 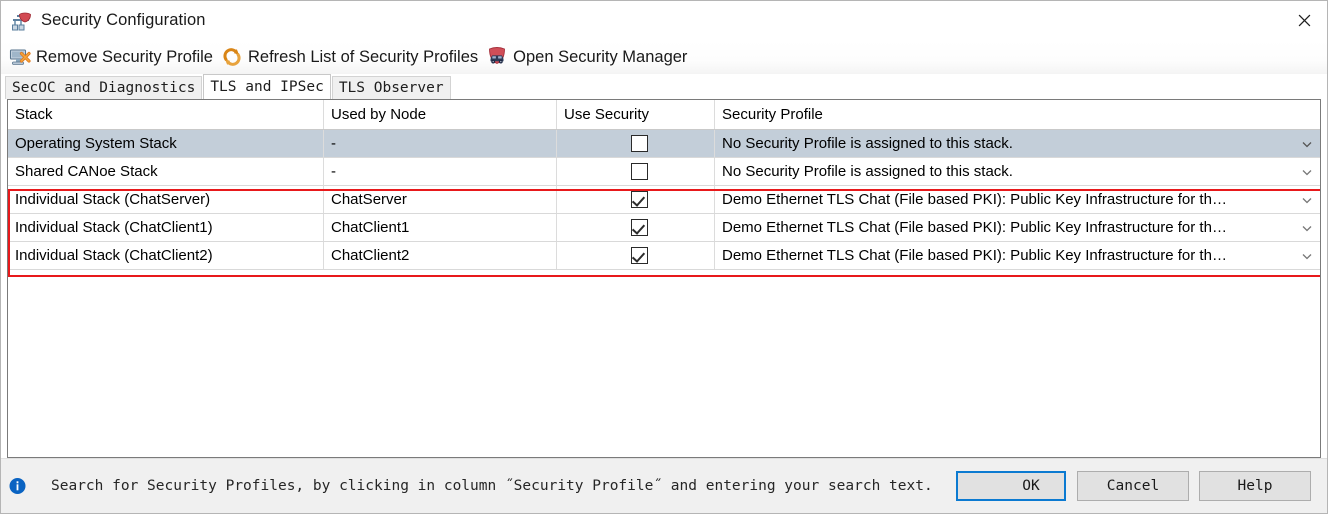 What do you see at coordinates (166, 199) in the screenshot?
I see `cell-stack: Individual Stack (ChatServer)` at bounding box center [166, 199].